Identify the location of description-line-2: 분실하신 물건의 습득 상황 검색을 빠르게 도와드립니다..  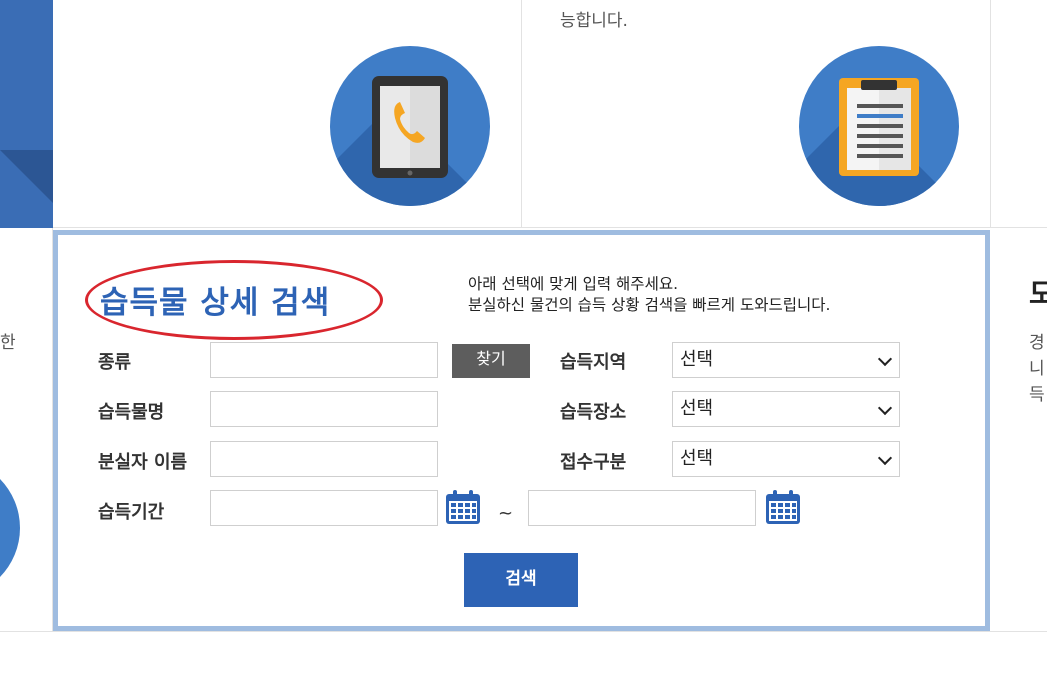
(649, 305).